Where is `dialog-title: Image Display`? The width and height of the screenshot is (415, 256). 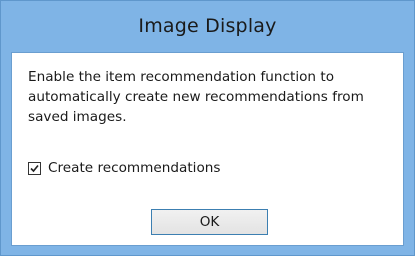 dialog-title: Image Display is located at coordinates (207, 26).